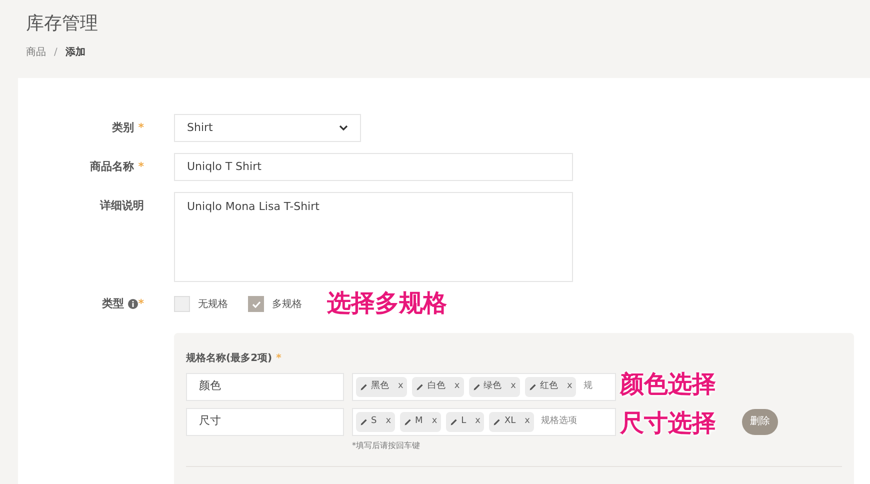  Describe the element at coordinates (550, 386) in the screenshot. I see `spec-tag: 红色 x` at that location.